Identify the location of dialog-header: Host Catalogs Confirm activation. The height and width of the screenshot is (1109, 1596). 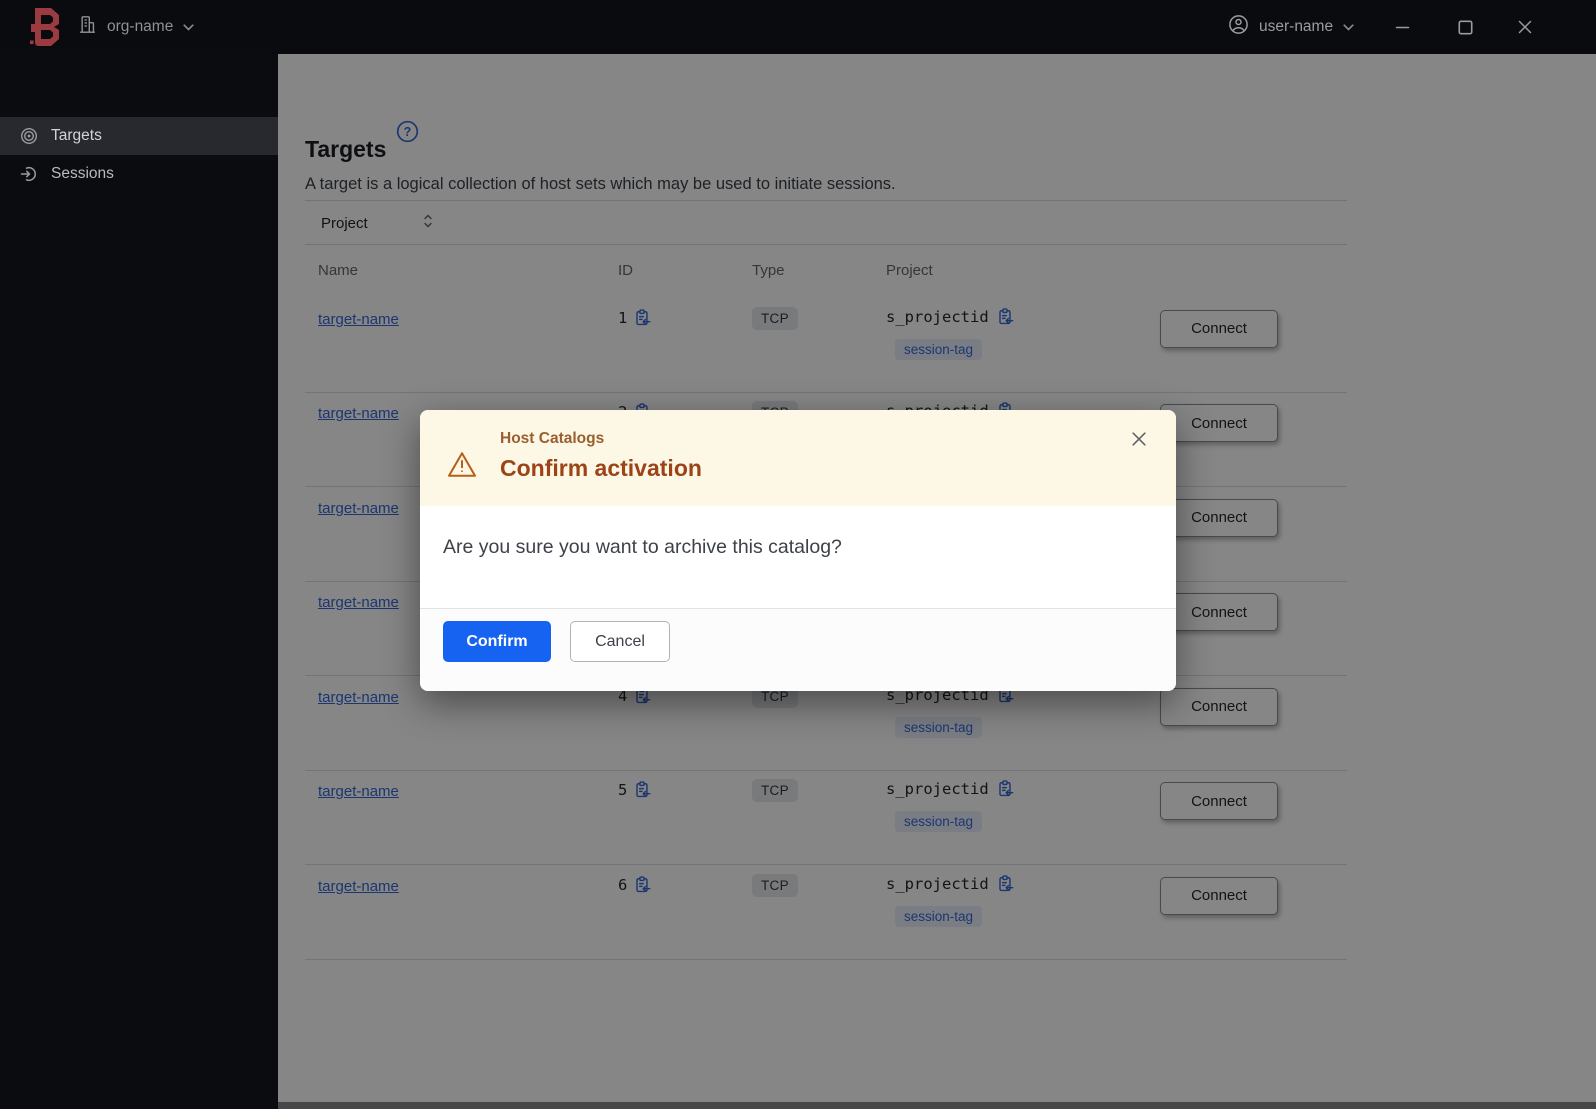
(798, 458).